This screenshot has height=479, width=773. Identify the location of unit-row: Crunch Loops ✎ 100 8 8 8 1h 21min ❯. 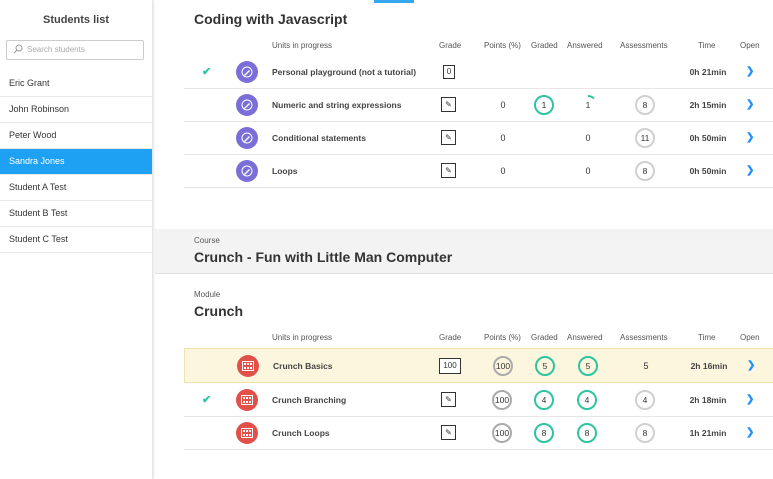
(478, 433).